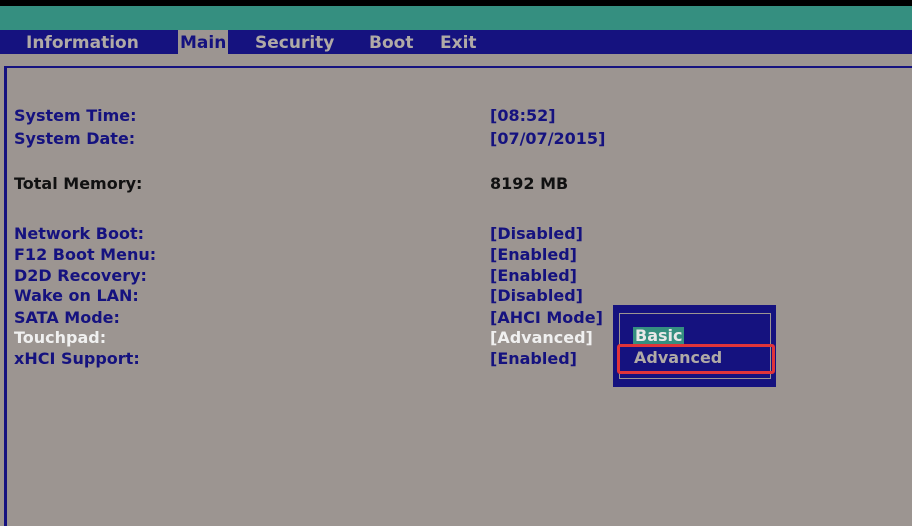 The height and width of the screenshot is (526, 912). I want to click on tab-security: Security, so click(294, 42).